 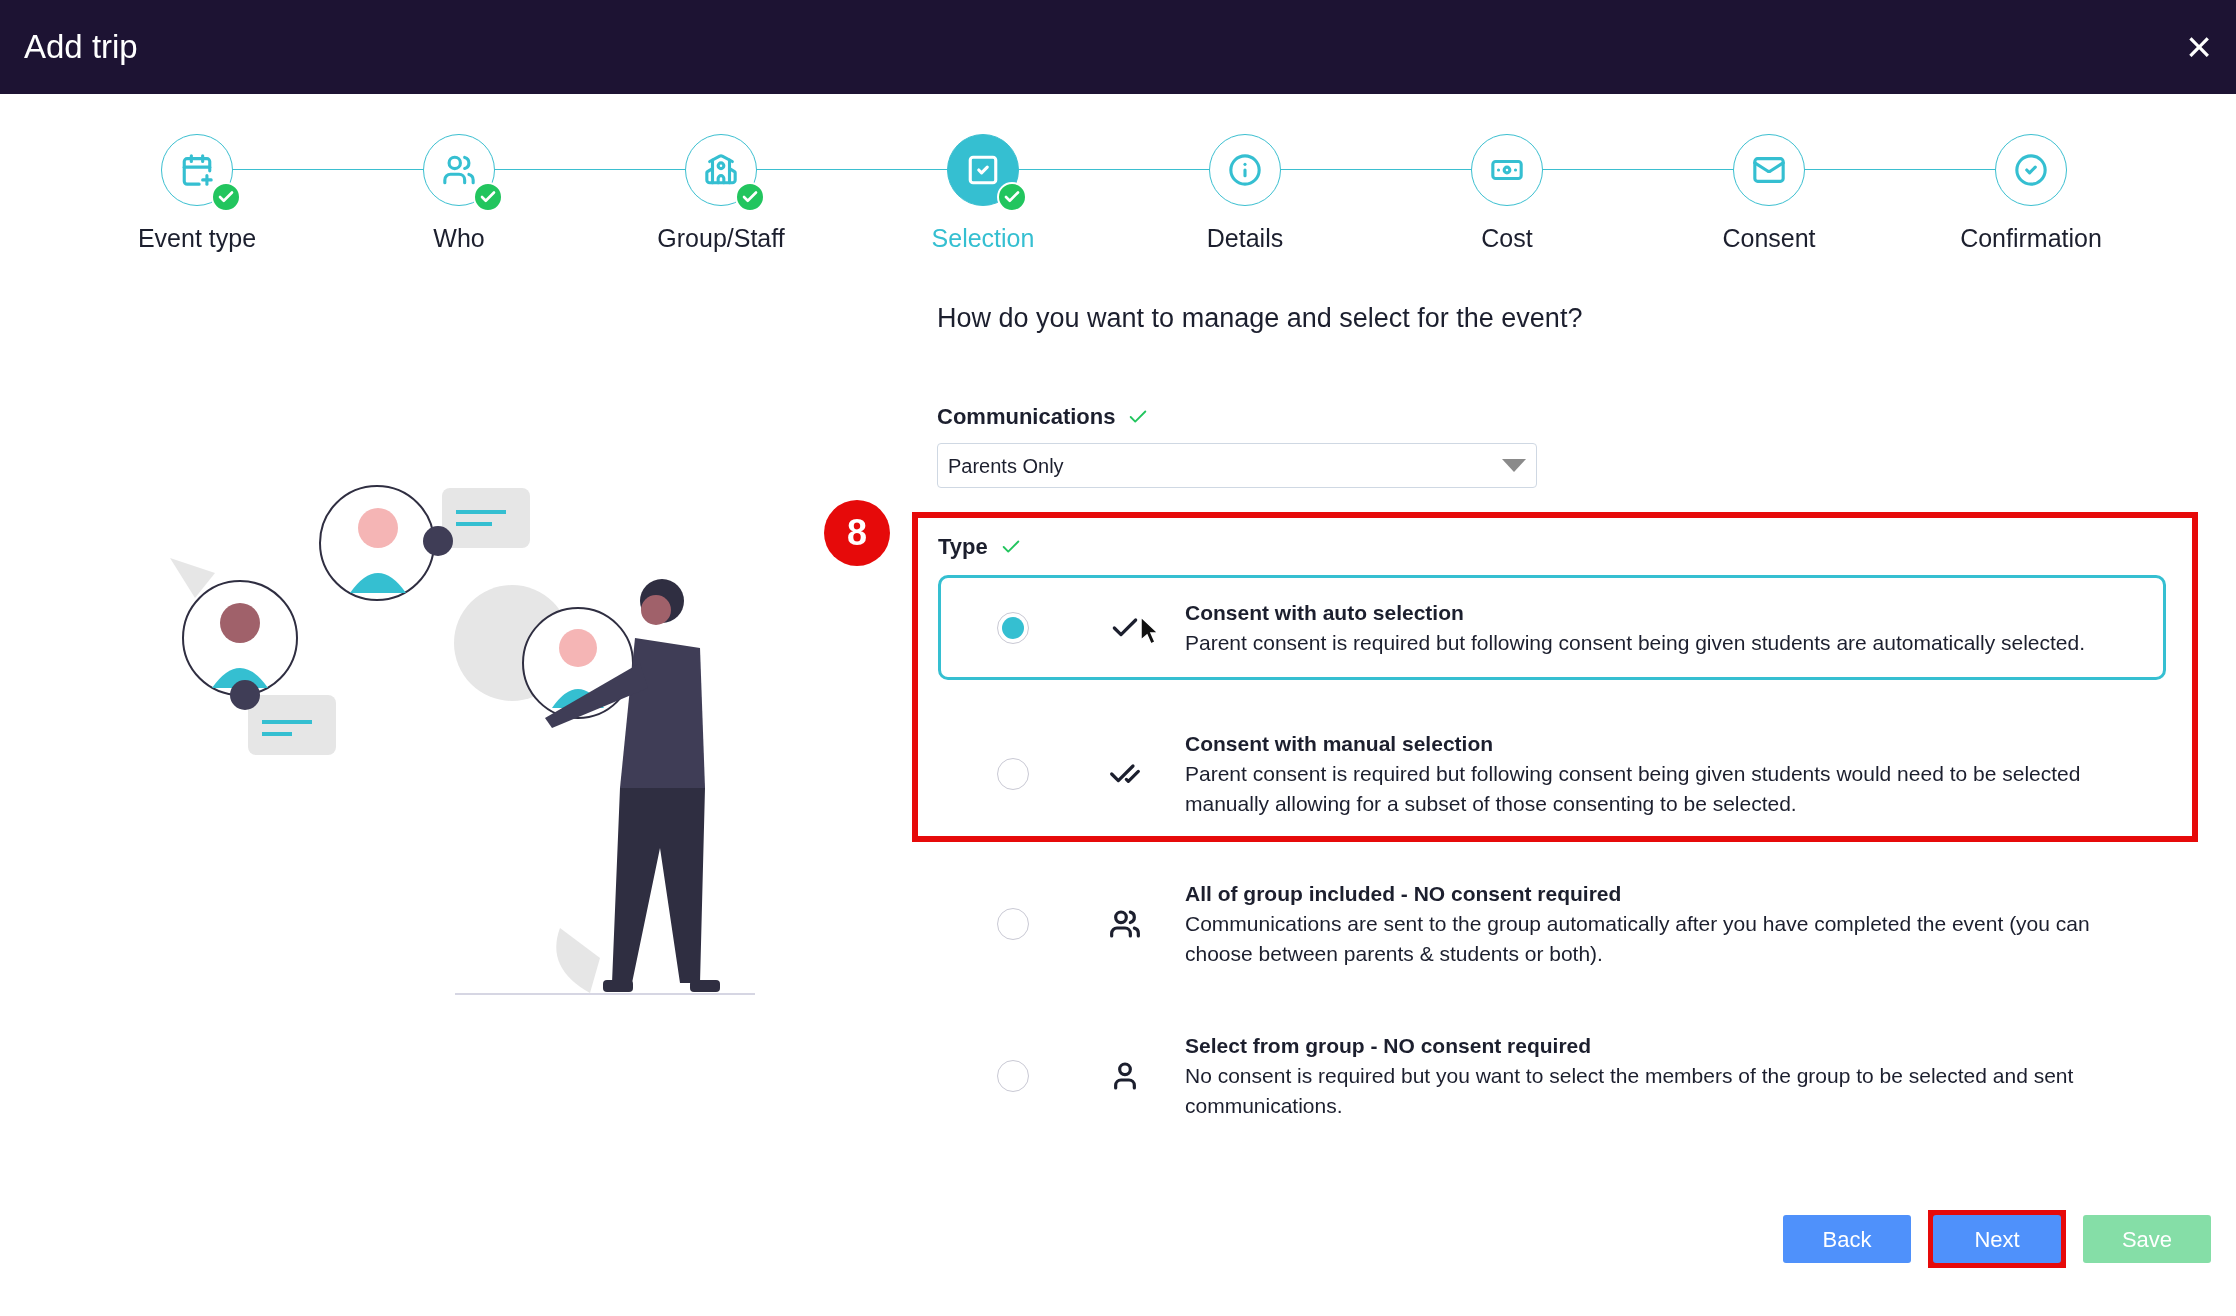 What do you see at coordinates (1340, 744) in the screenshot?
I see `option-title: Consent with manual selection` at bounding box center [1340, 744].